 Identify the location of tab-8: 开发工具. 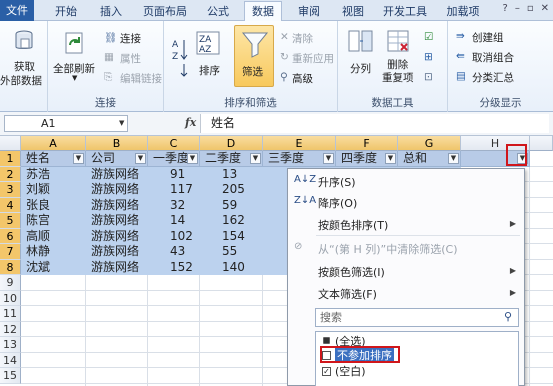
(405, 11).